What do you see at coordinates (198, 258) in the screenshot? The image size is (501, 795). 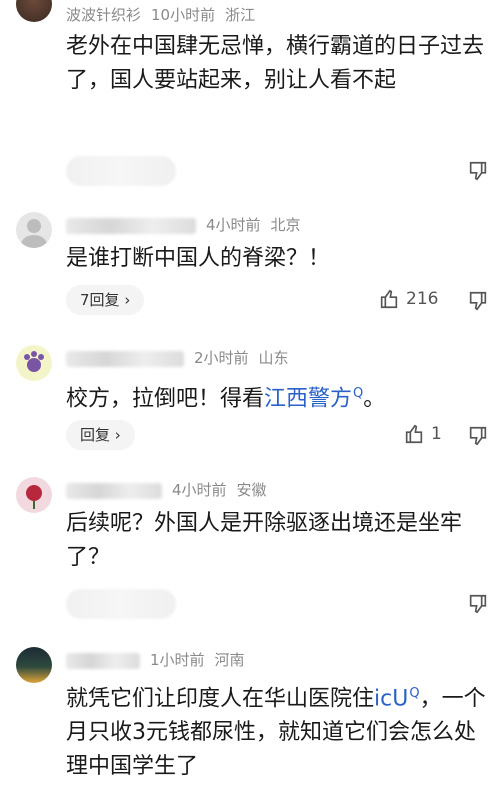 I see `comment-text: 是谁打断中国人的脊梁？！` at bounding box center [198, 258].